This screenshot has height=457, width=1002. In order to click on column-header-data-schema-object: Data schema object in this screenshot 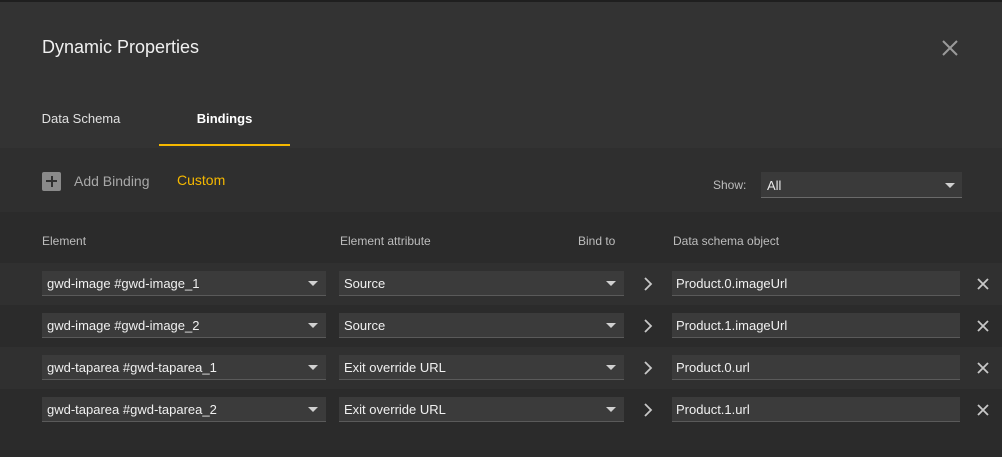, I will do `click(726, 241)`.